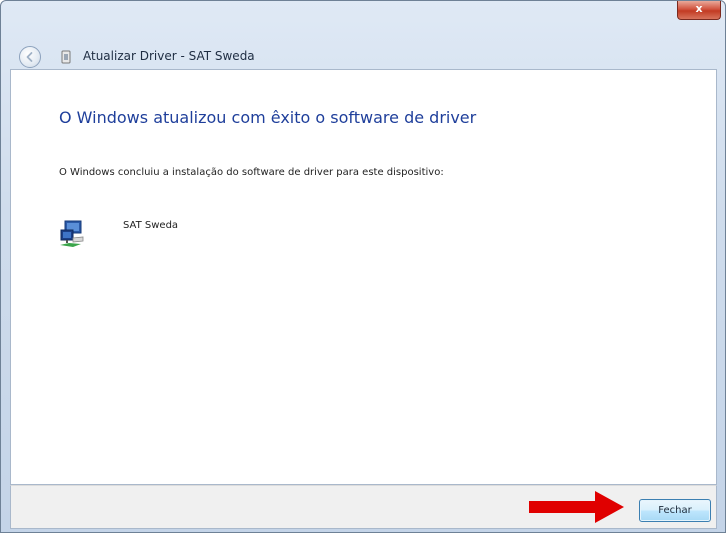 The width and height of the screenshot is (726, 533). What do you see at coordinates (675, 510) in the screenshot?
I see `fechar-button: Fechar` at bounding box center [675, 510].